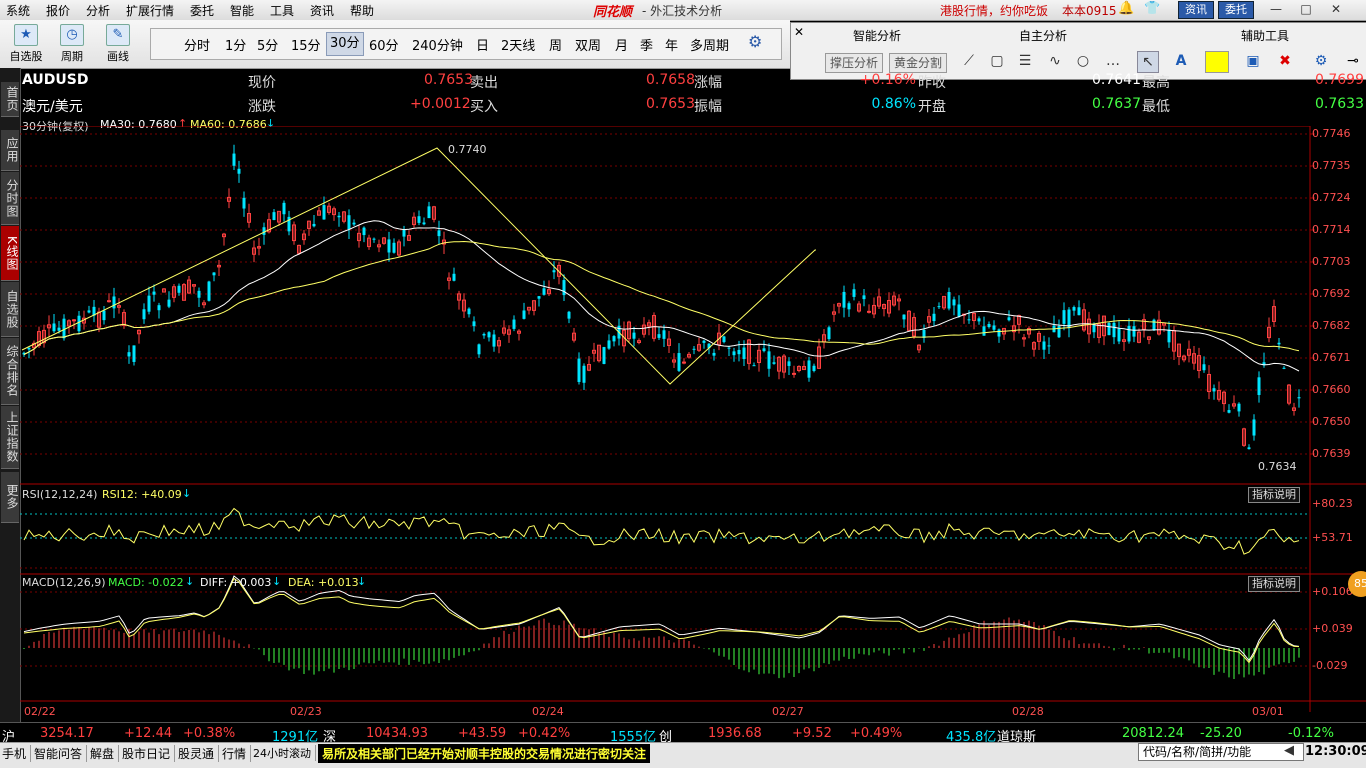 This screenshot has width=1366, height=768. Describe the element at coordinates (10, 99) in the screenshot. I see `tab-home: 首页` at that location.